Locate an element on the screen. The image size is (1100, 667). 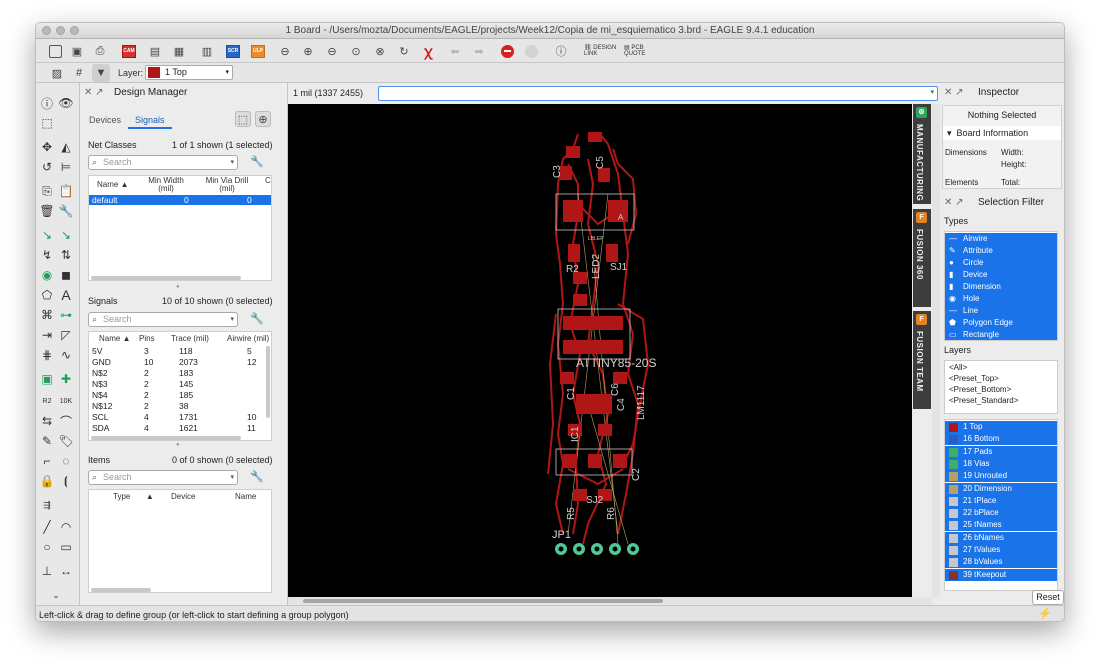
bracket-icon: ⦗ is located at coordinates (66, 481).